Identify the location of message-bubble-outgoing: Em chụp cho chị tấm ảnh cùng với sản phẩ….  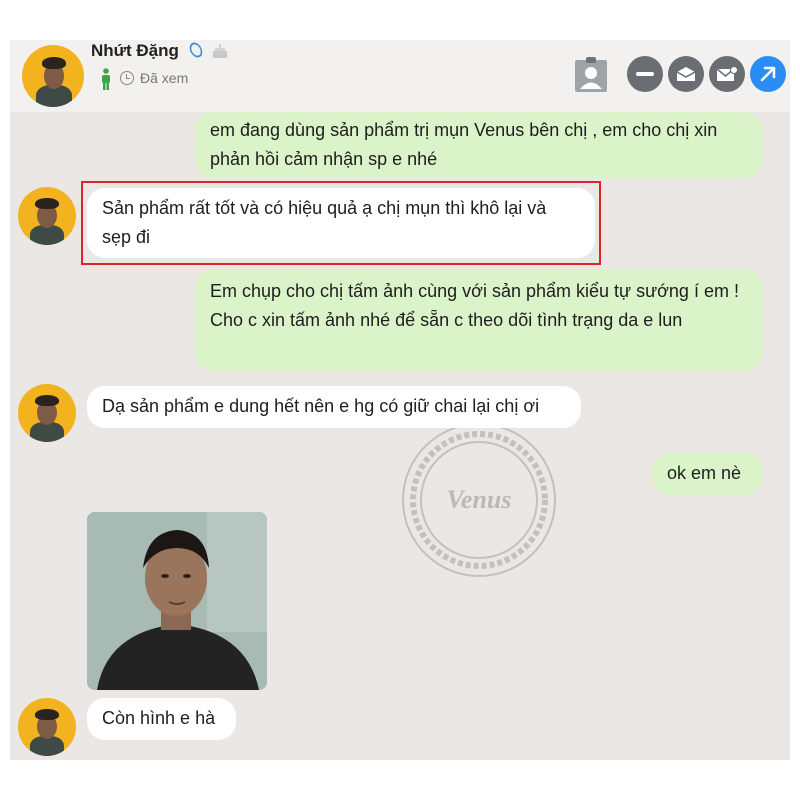
(479, 320).